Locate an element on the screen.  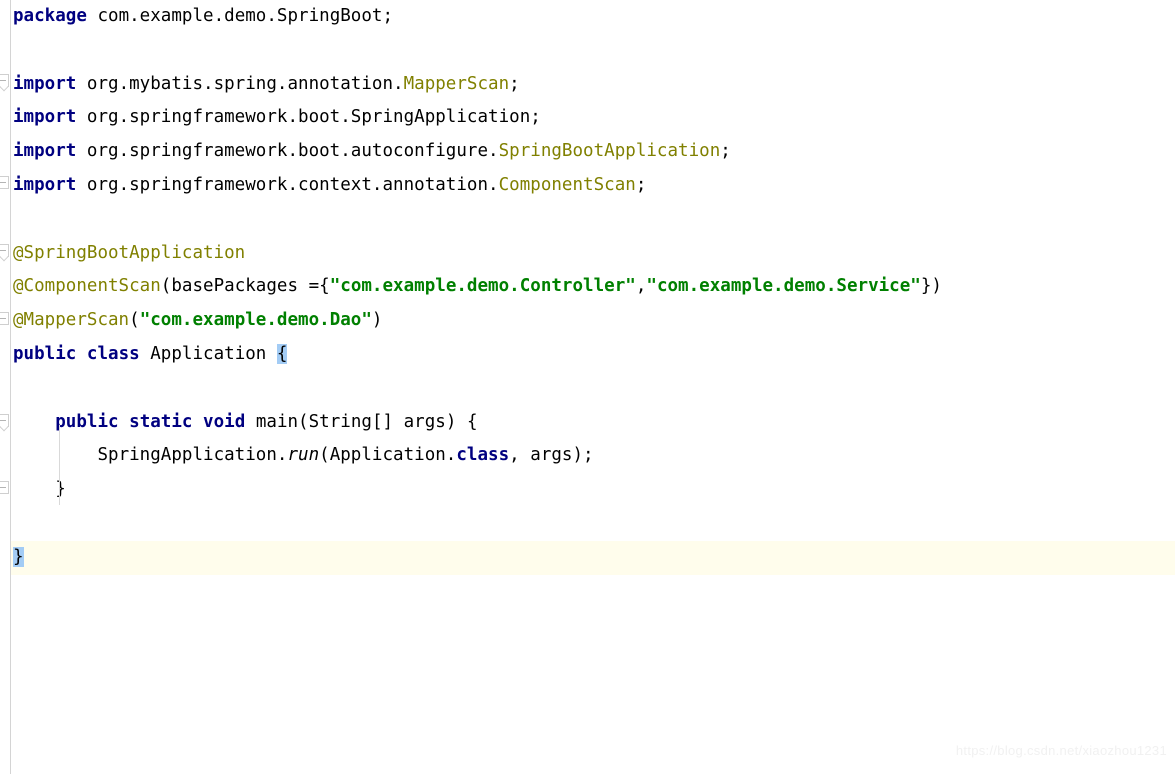
main-signature: main(String[] args) { is located at coordinates (361, 421).